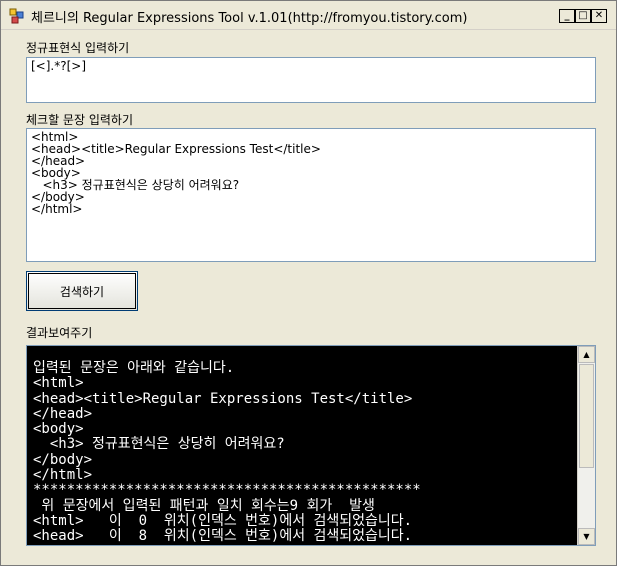  What do you see at coordinates (586, 416) in the screenshot?
I see `scroll-thumb` at bounding box center [586, 416].